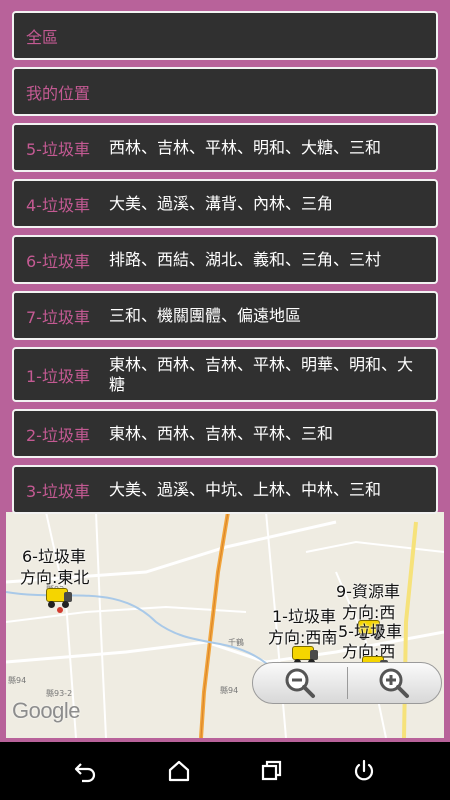 The width and height of the screenshot is (450, 800). I want to click on menu-item-title: 6-垃圾車, so click(58, 261).